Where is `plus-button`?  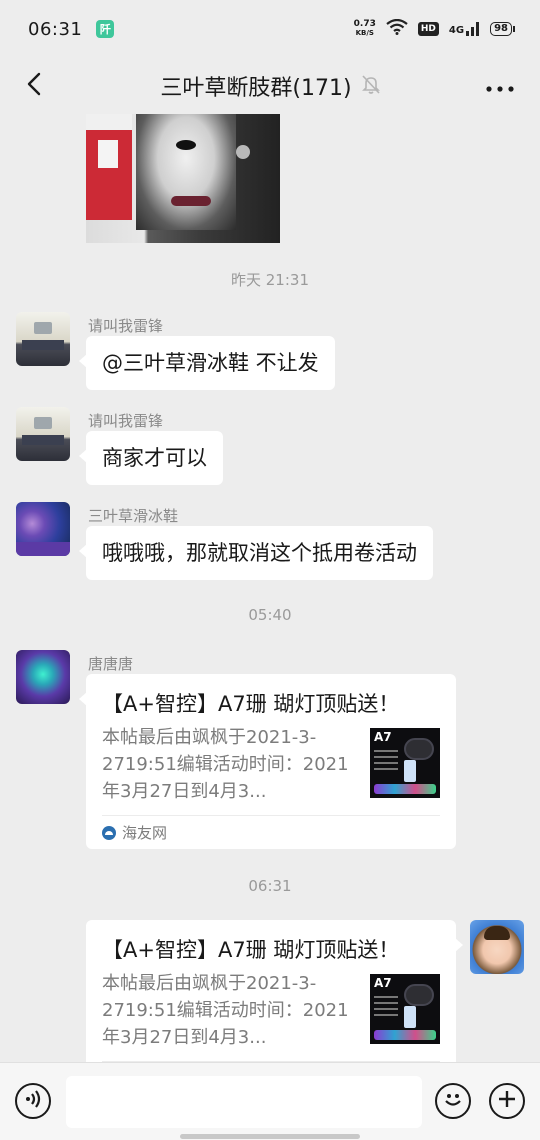 plus-button is located at coordinates (507, 1101).